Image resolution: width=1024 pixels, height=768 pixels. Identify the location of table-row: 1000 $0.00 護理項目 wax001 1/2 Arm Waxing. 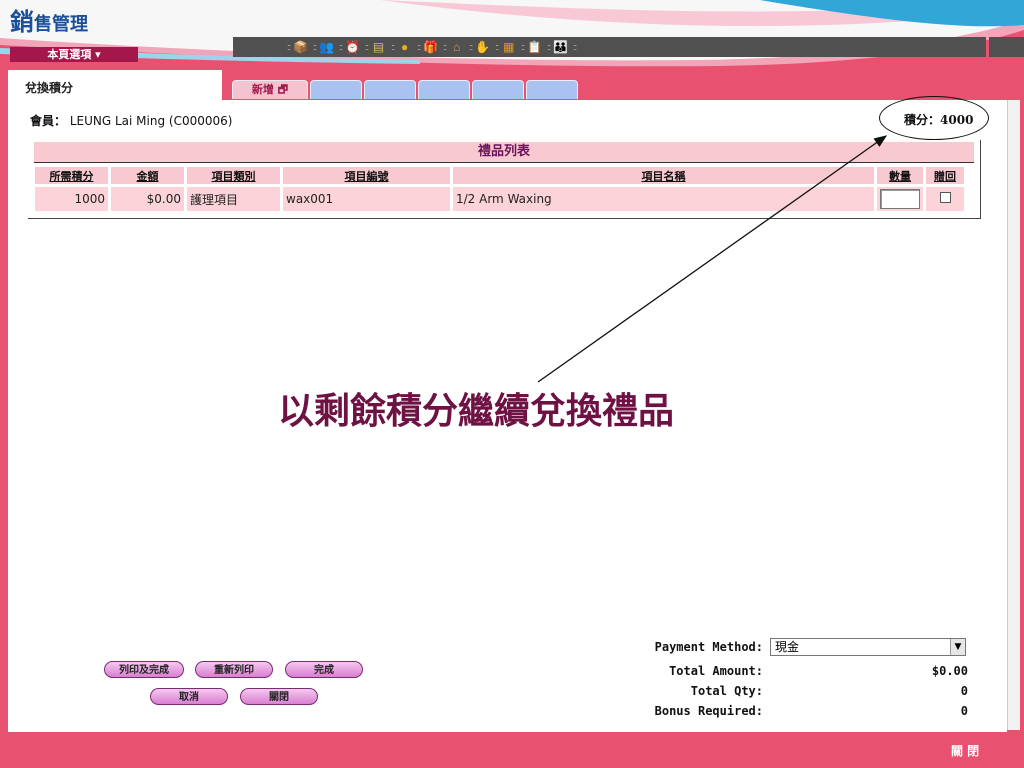
(499, 199).